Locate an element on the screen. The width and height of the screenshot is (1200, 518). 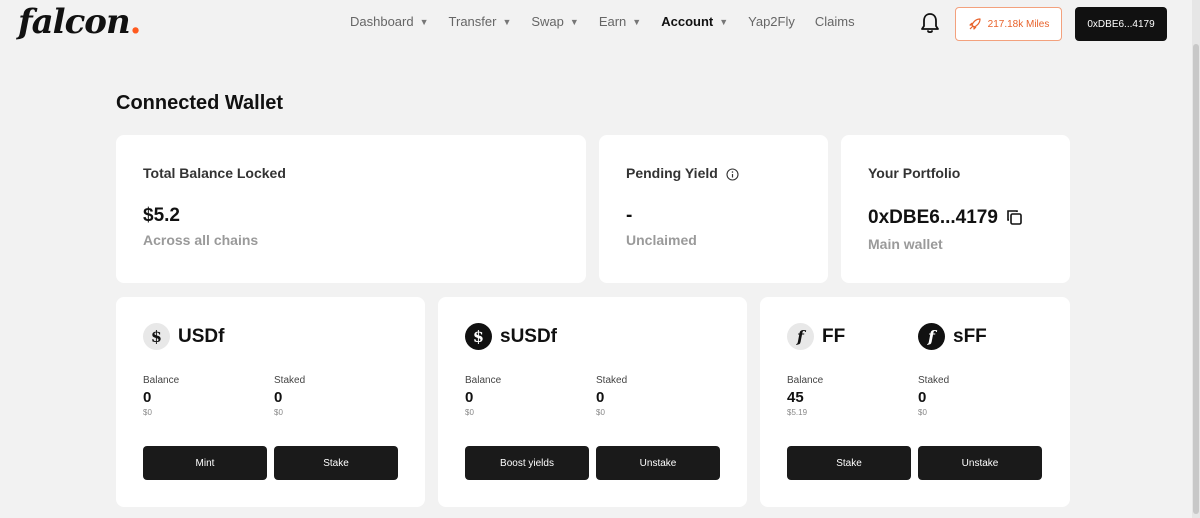
portfolio-label: Your Portfolio is located at coordinates (914, 173).